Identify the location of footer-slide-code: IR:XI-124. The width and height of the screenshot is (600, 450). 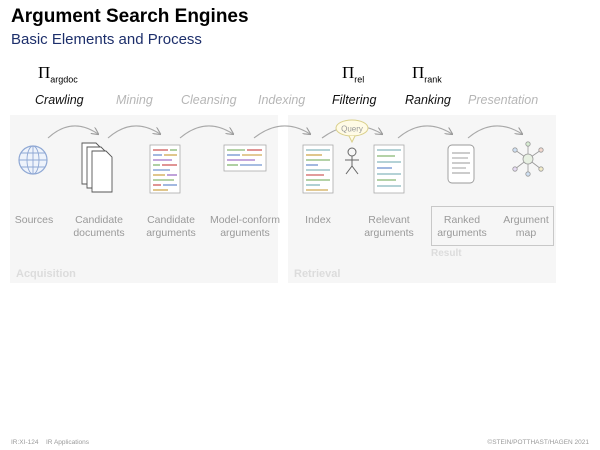
(25, 442).